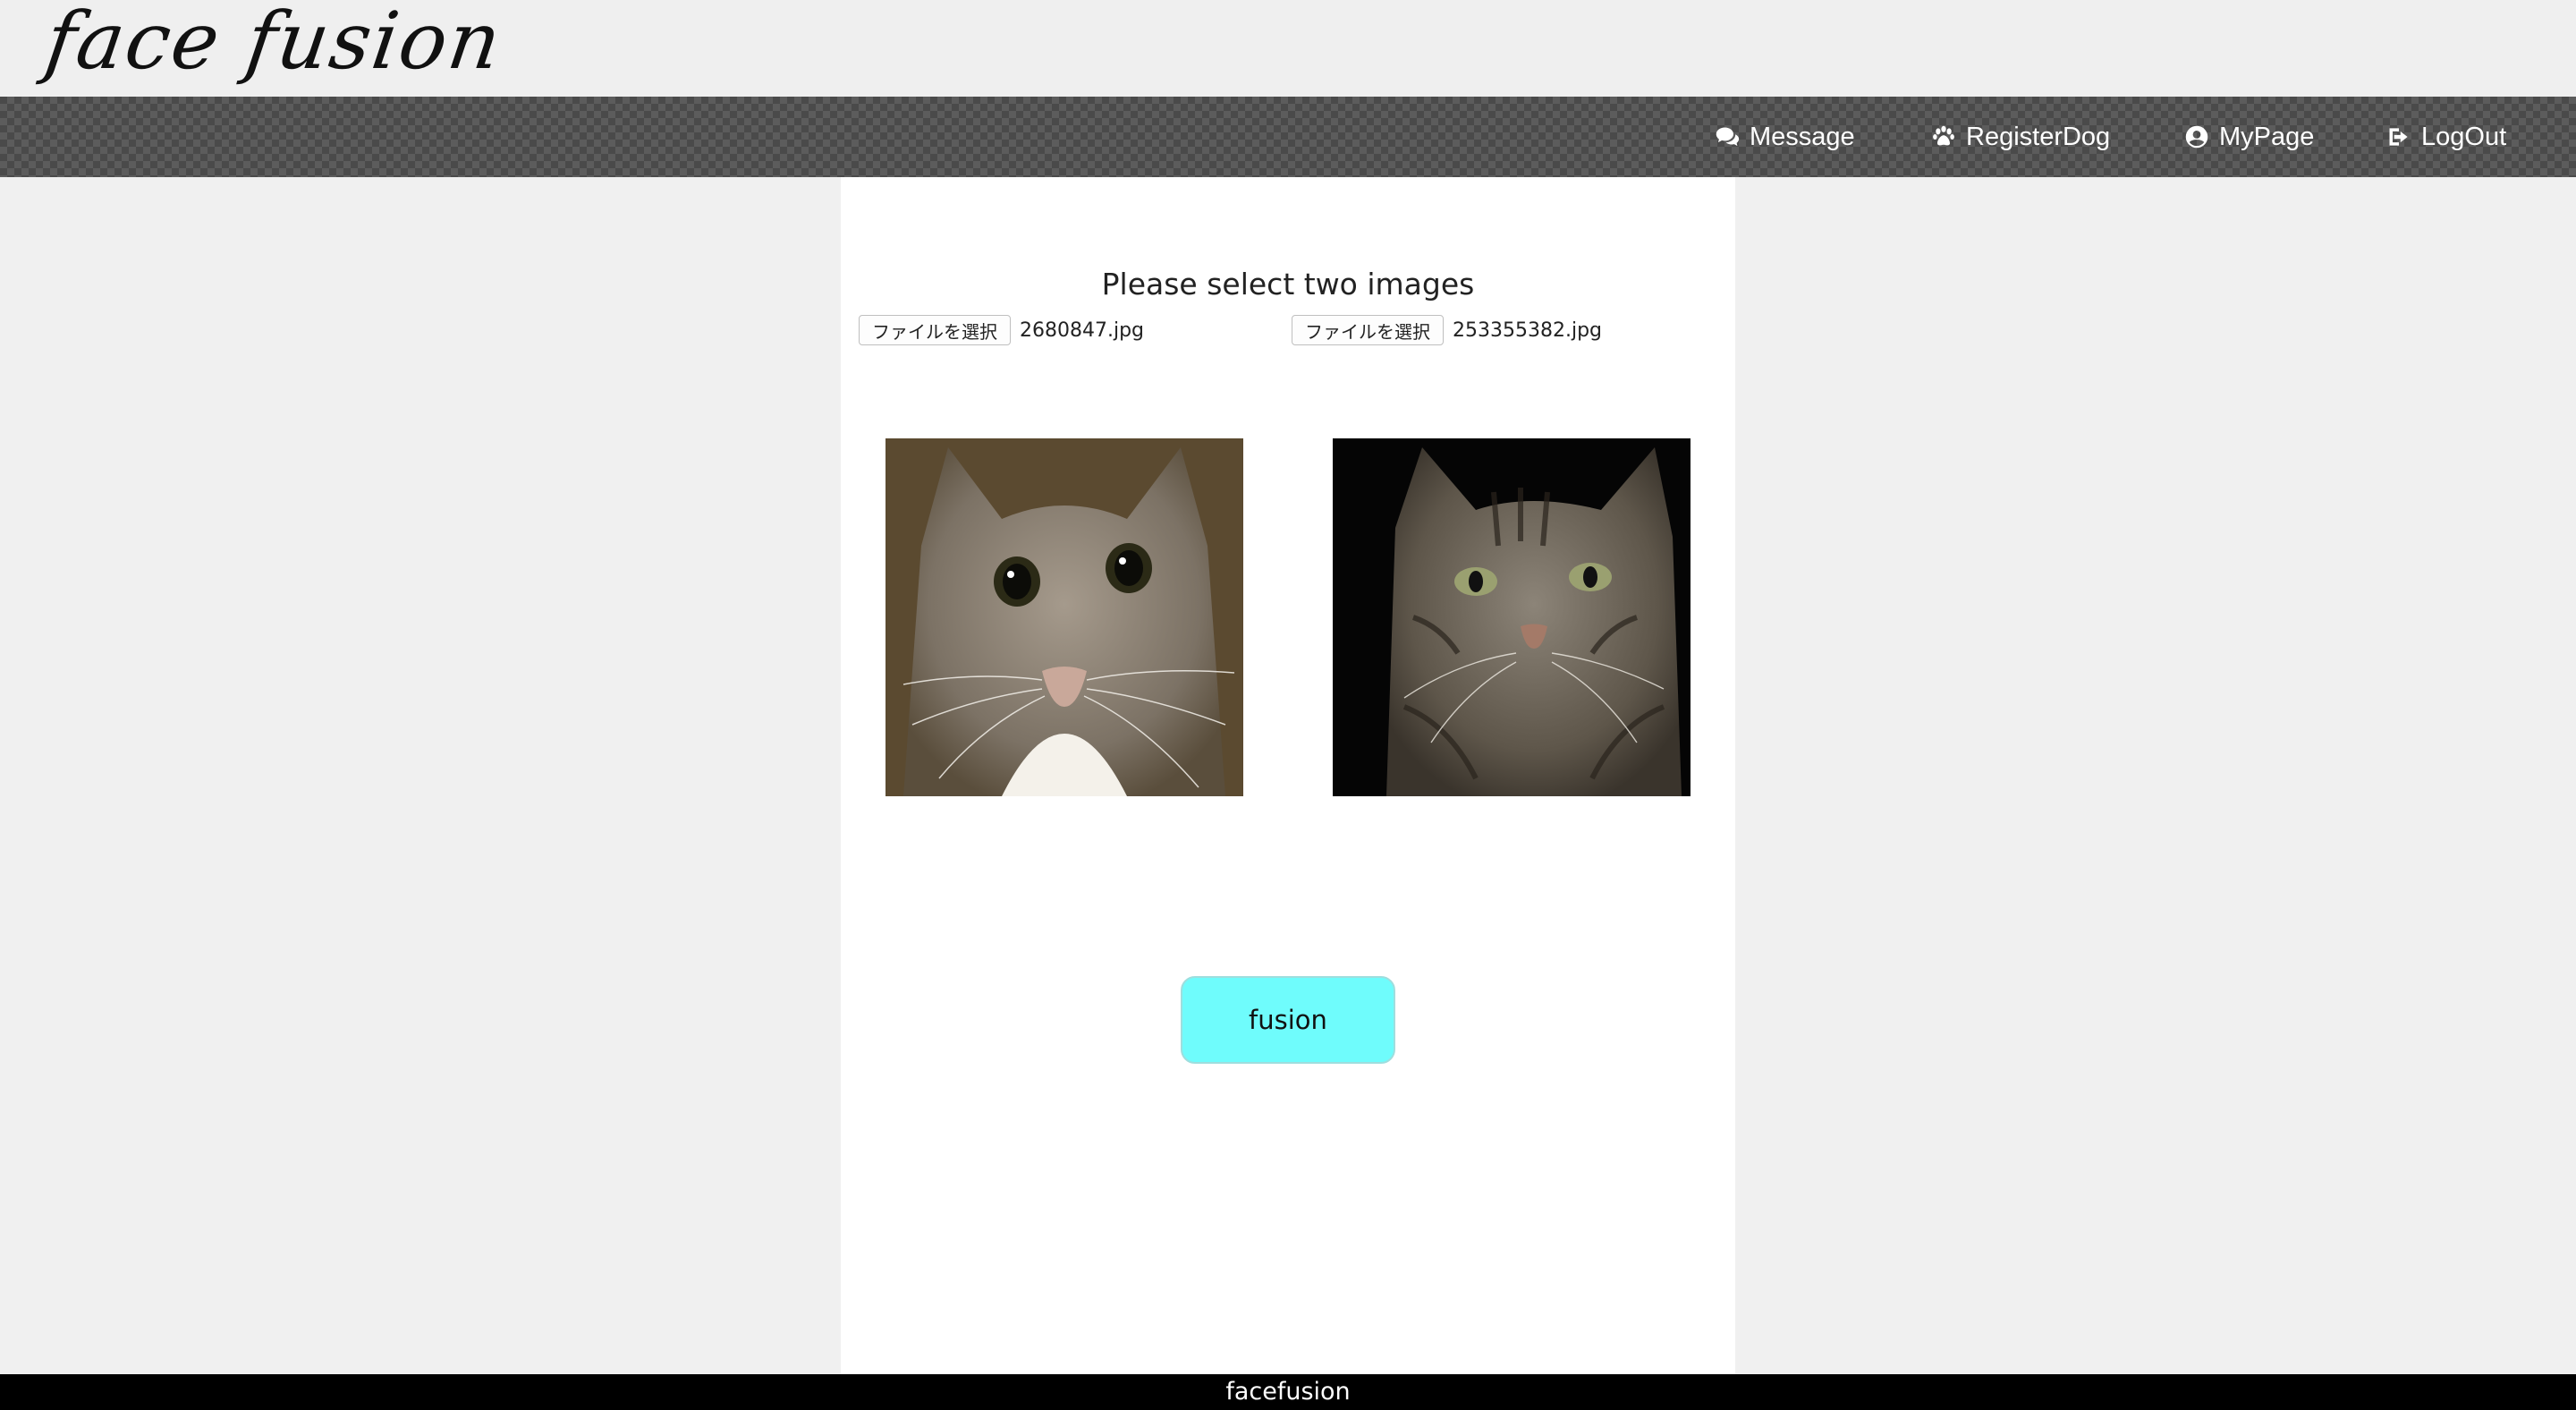  I want to click on nav-item-registerdog: RegisterDog, so click(2020, 137).